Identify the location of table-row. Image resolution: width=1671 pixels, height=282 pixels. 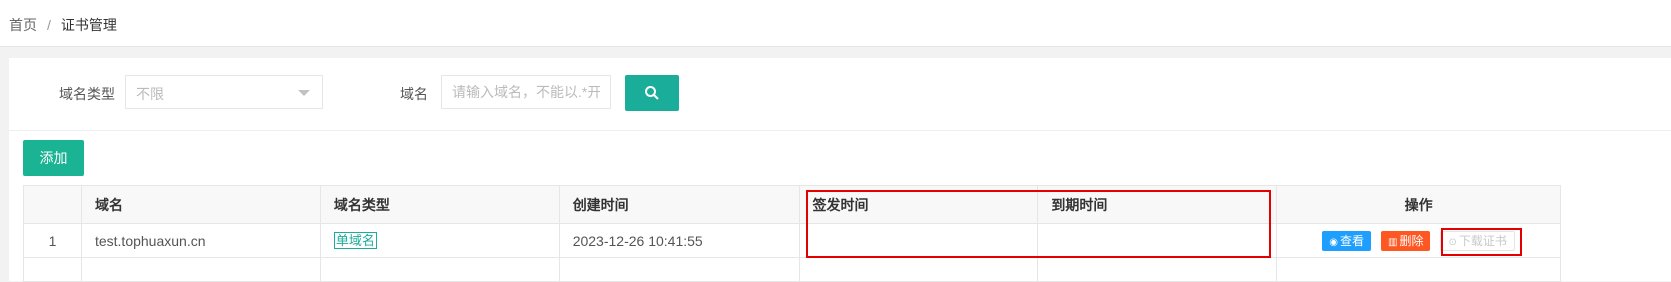
(792, 269).